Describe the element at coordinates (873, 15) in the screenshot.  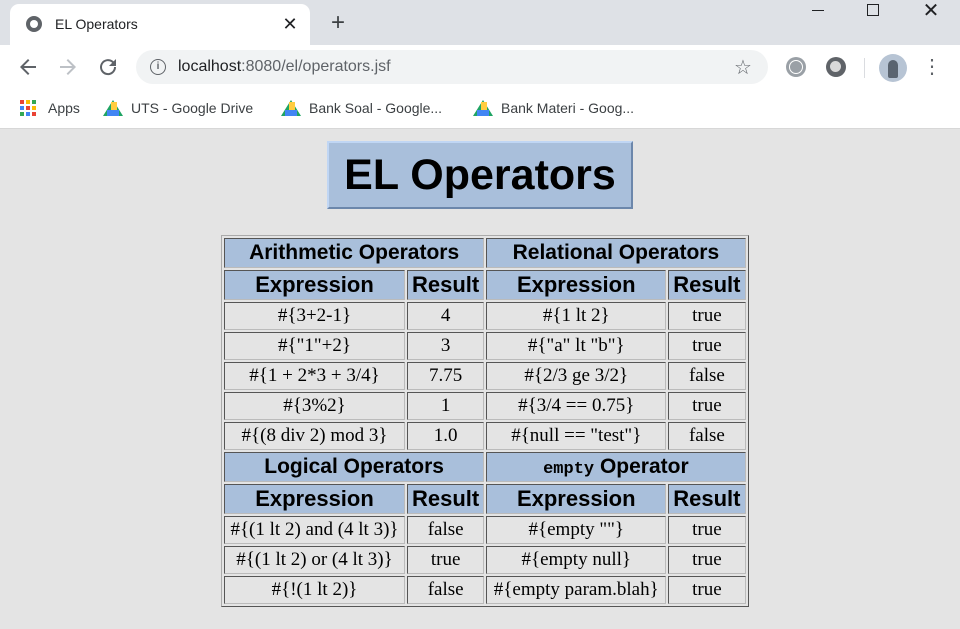
I see `maximize-button` at that location.